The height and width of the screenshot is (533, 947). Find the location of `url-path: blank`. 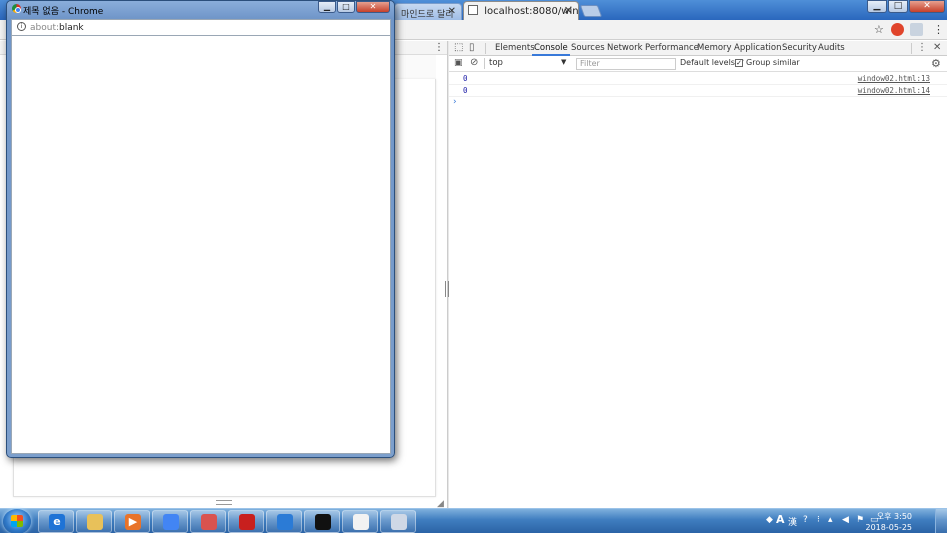

url-path: blank is located at coordinates (71, 28).